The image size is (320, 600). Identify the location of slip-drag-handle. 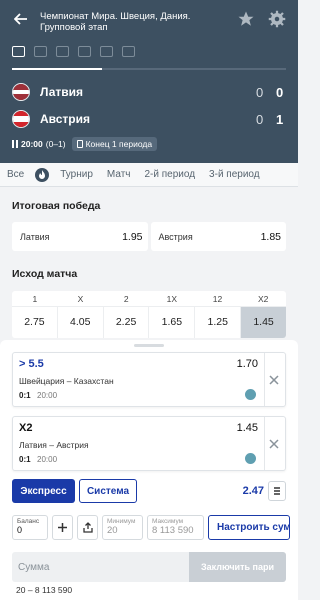
(149, 345).